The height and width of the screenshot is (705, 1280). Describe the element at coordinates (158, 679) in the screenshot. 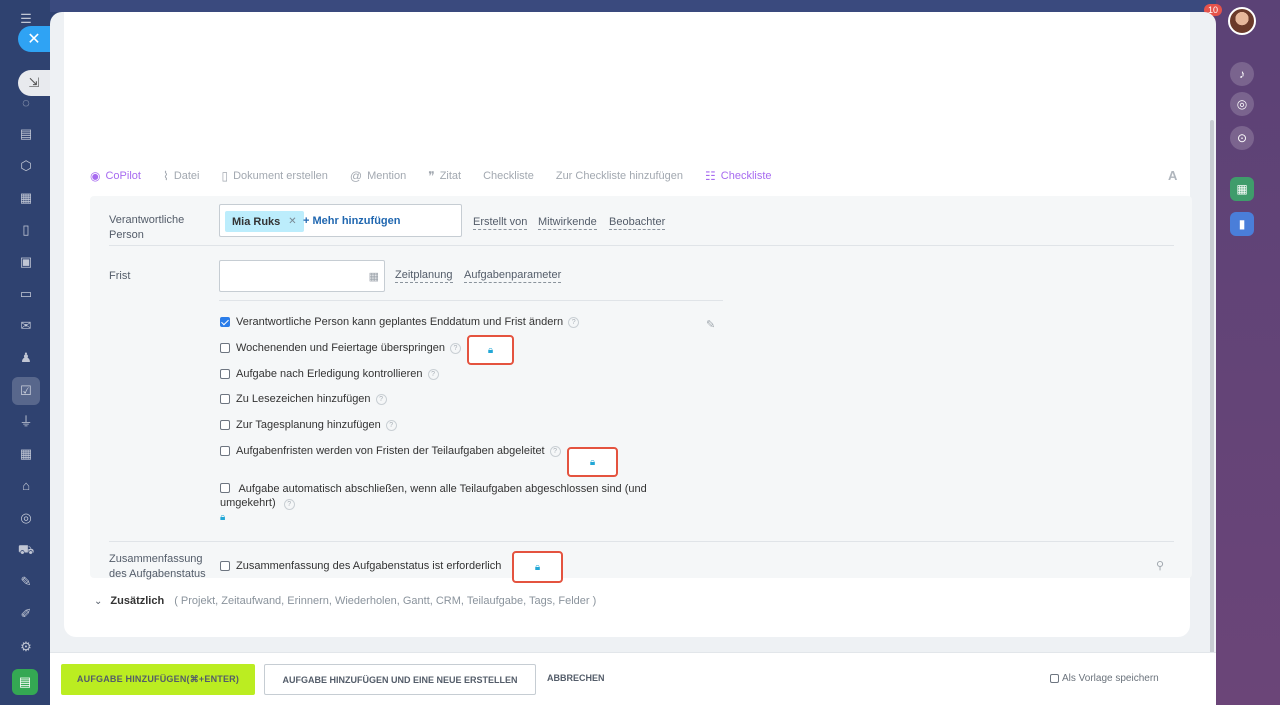

I see `add-task-button: AUFGABE HINZUFÜGEN(⌘+ENTER)` at that location.